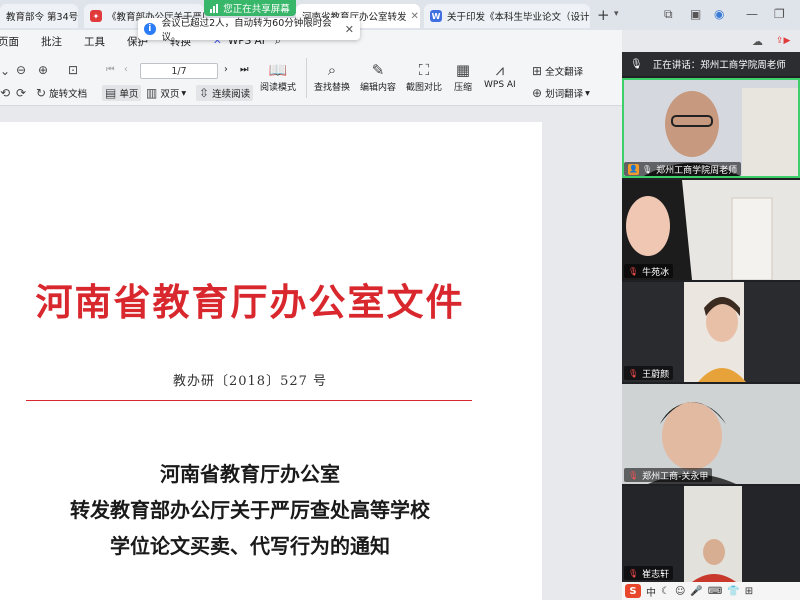  I want to click on window-layout-icon: ▣, so click(695, 14).